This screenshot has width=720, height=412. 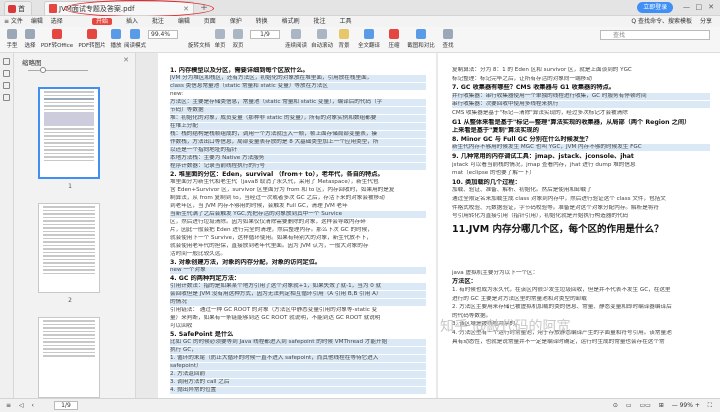 What do you see at coordinates (12, 46) in the screenshot?
I see `hand-tool-label: 手型` at bounding box center [12, 46].